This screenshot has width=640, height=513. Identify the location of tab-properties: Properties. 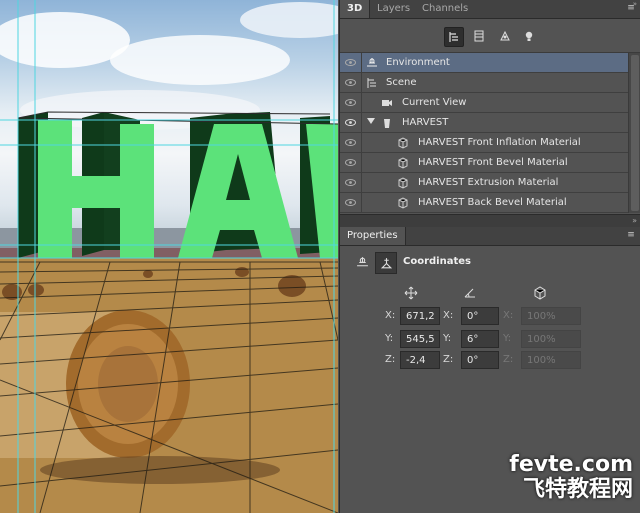
(373, 236).